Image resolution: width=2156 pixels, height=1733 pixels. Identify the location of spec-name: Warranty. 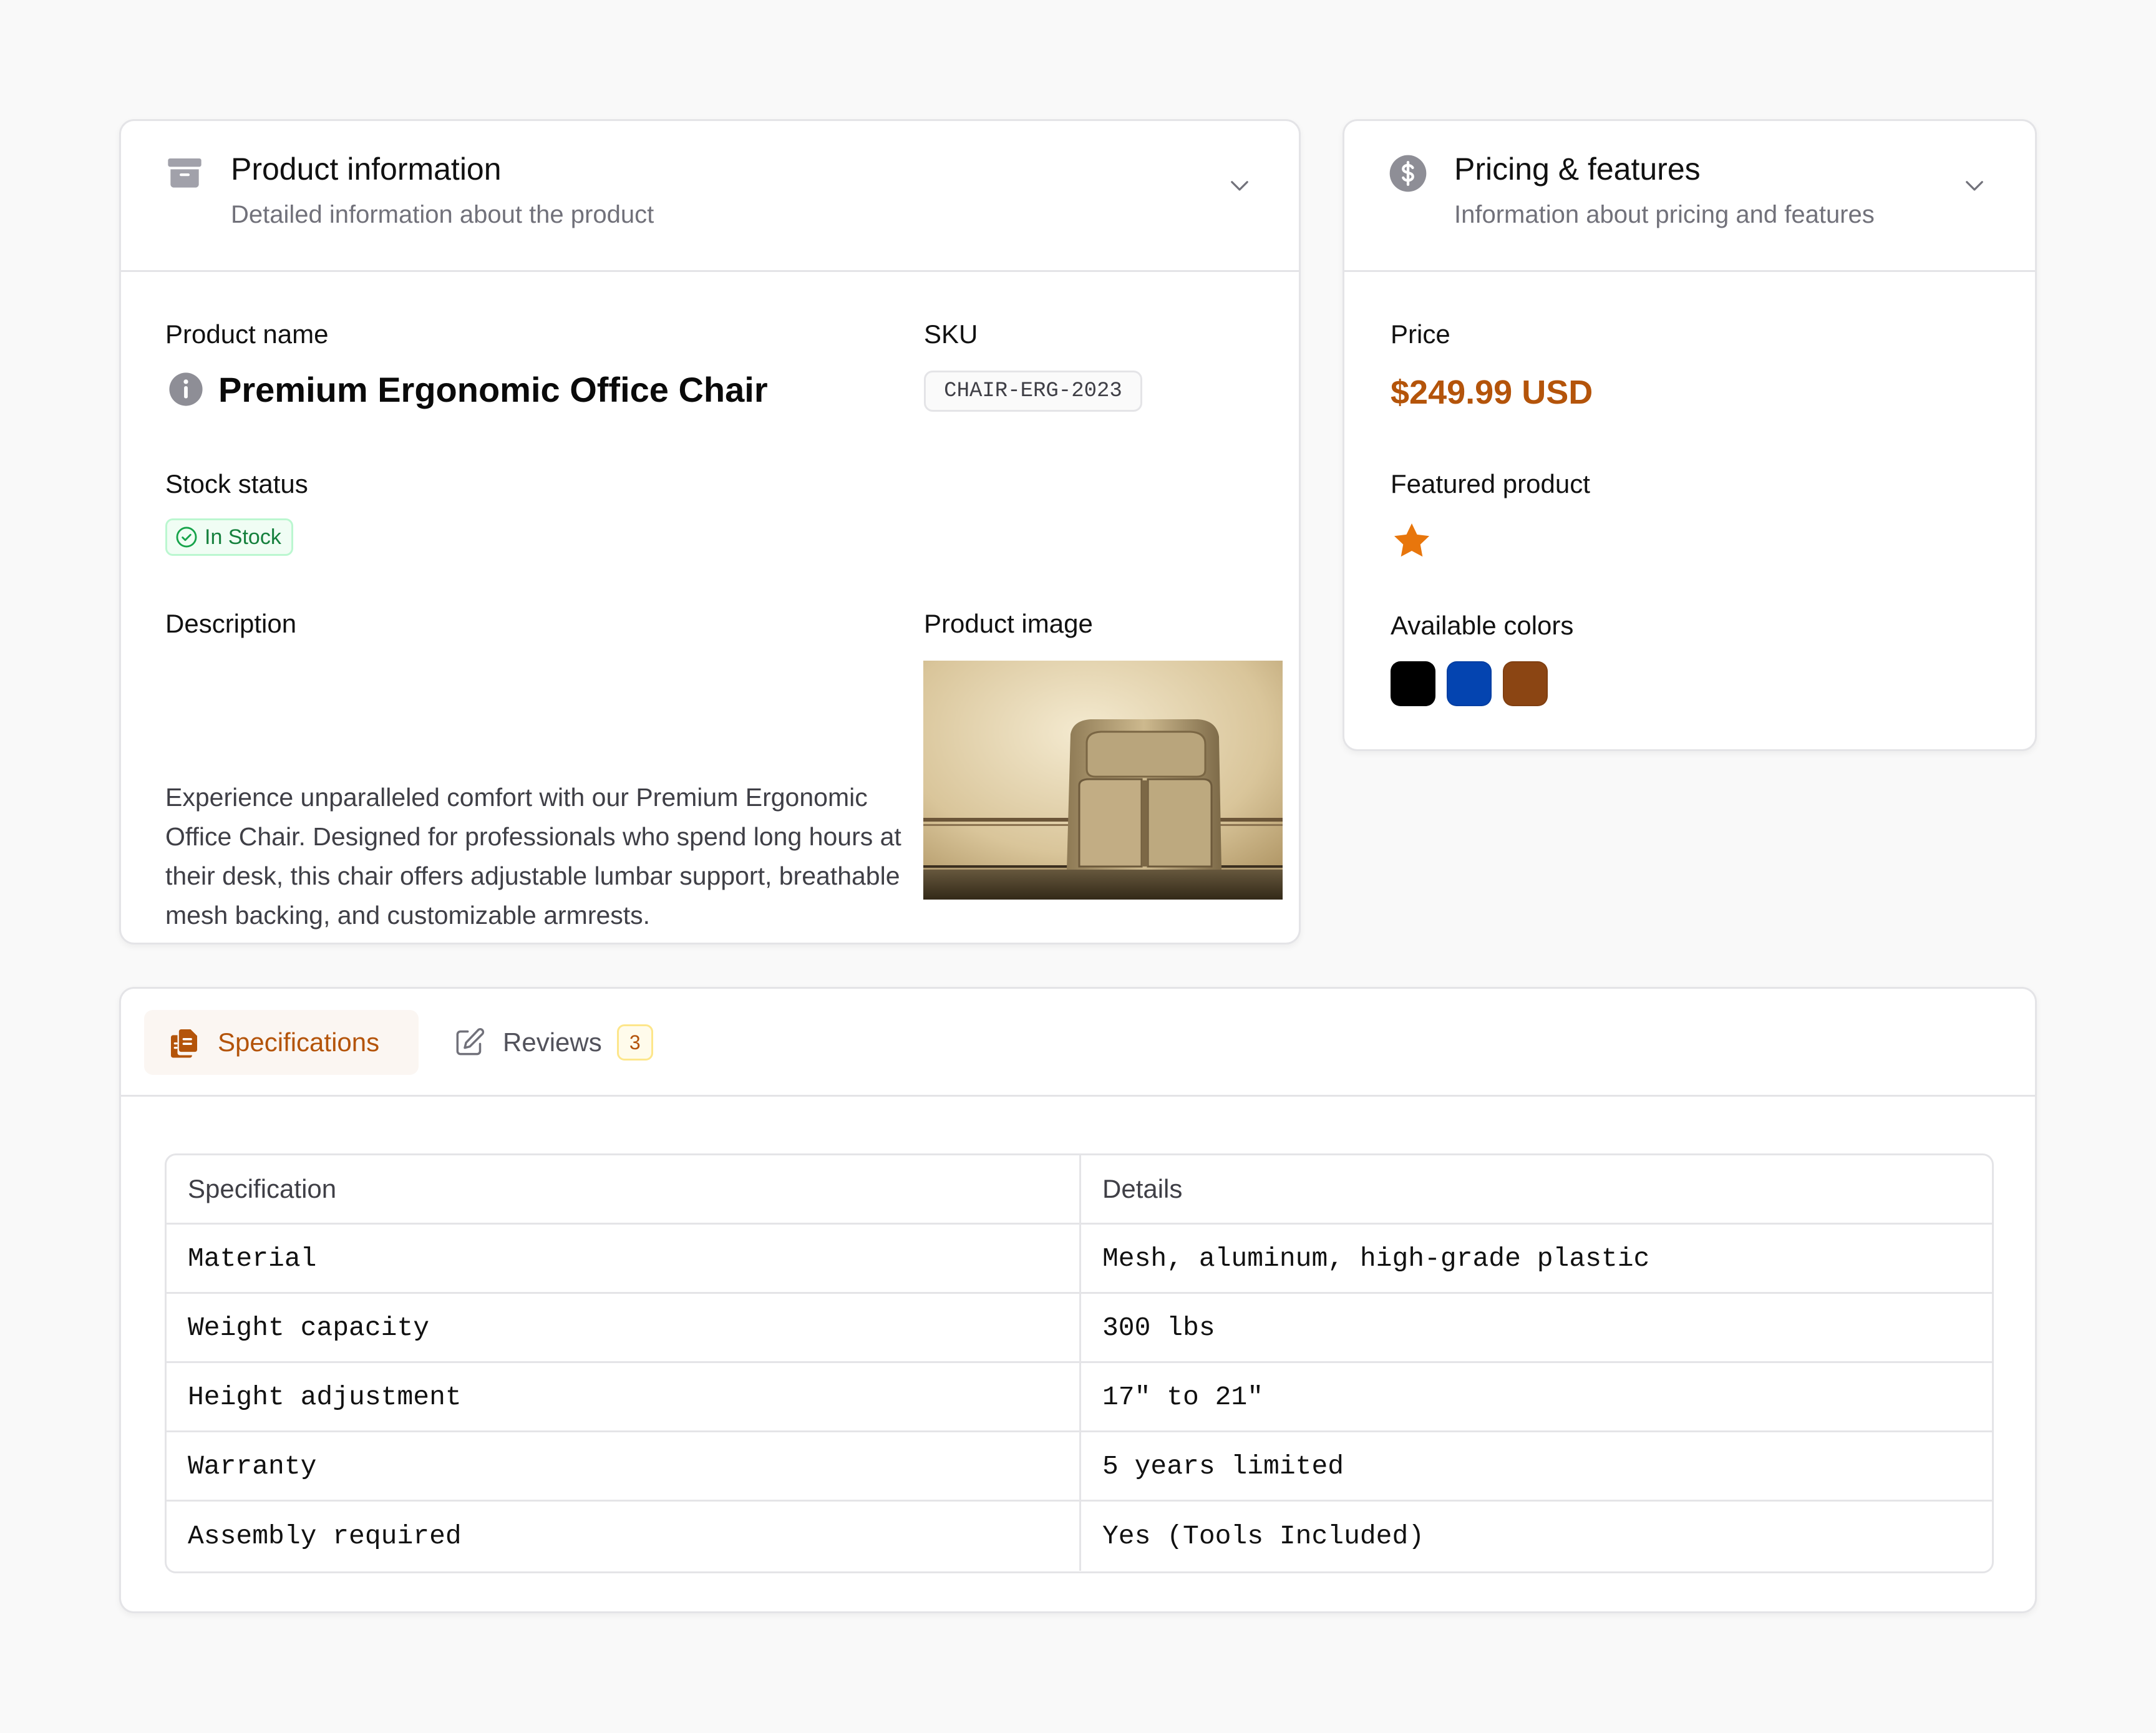
(624, 1466).